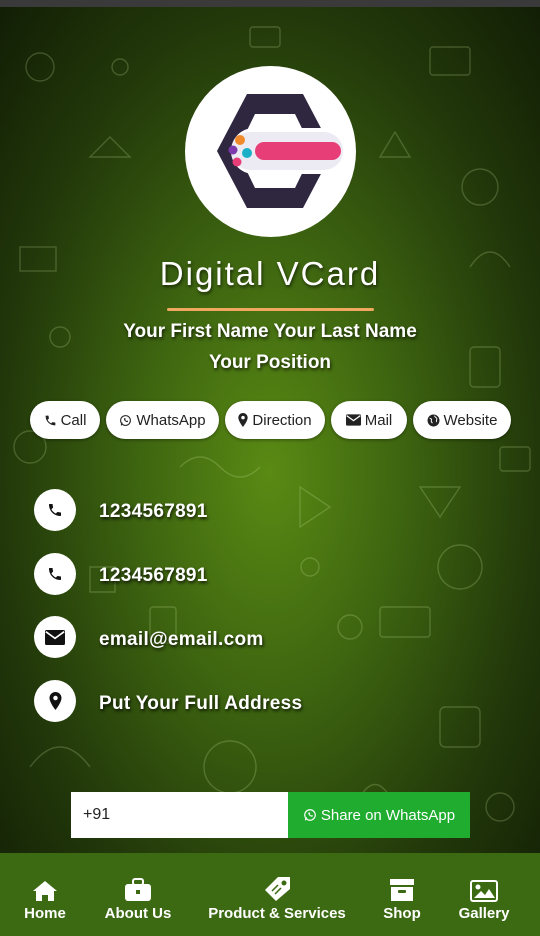 This screenshot has height=936, width=540. What do you see at coordinates (73, 420) in the screenshot?
I see `call-button-label: Call` at bounding box center [73, 420].